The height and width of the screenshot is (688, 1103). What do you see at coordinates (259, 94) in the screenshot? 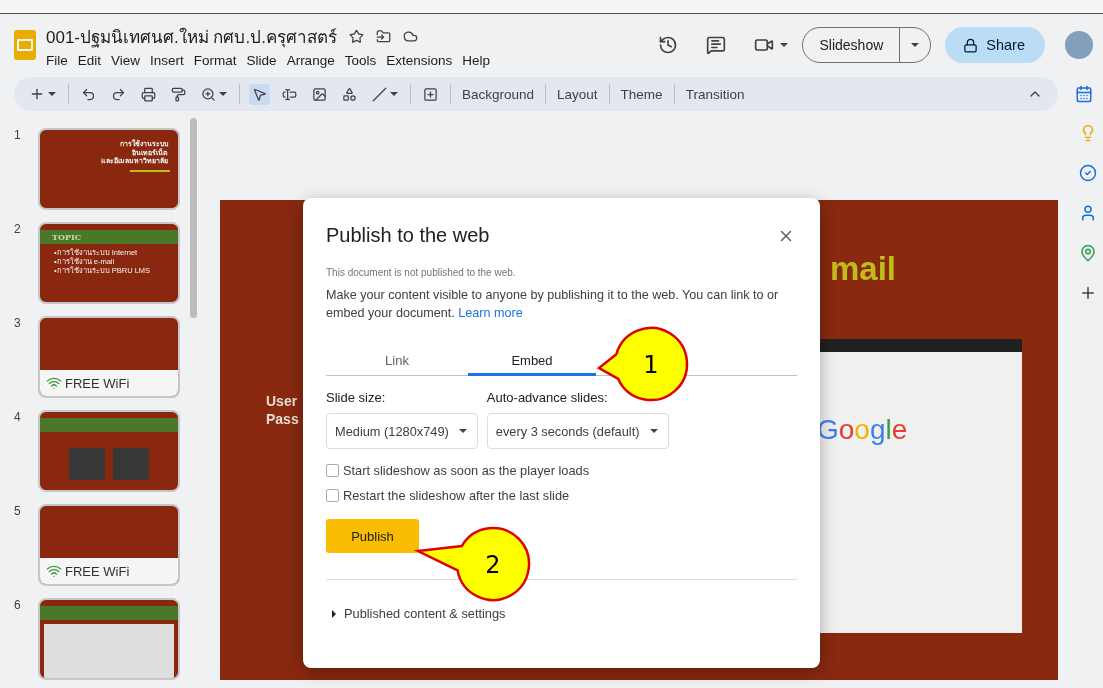
I see `pointer-icon` at bounding box center [259, 94].